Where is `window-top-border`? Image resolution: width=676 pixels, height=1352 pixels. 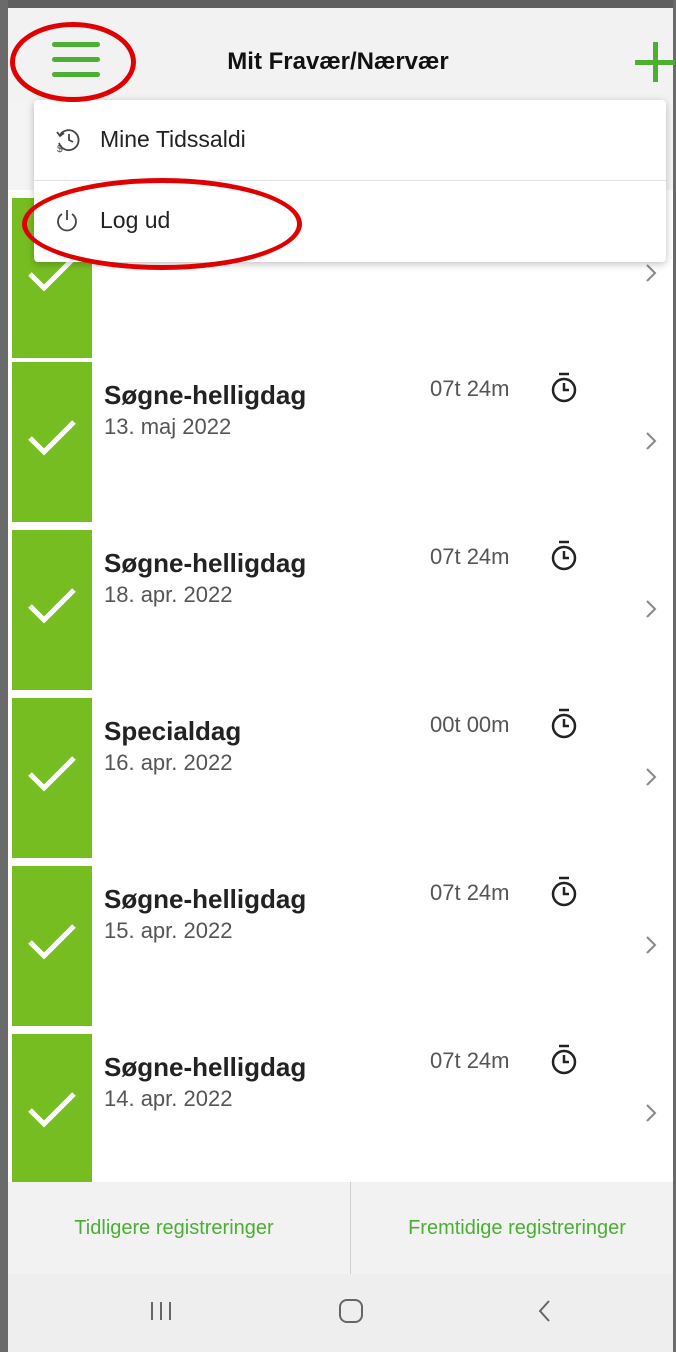 window-top-border is located at coordinates (338, 4).